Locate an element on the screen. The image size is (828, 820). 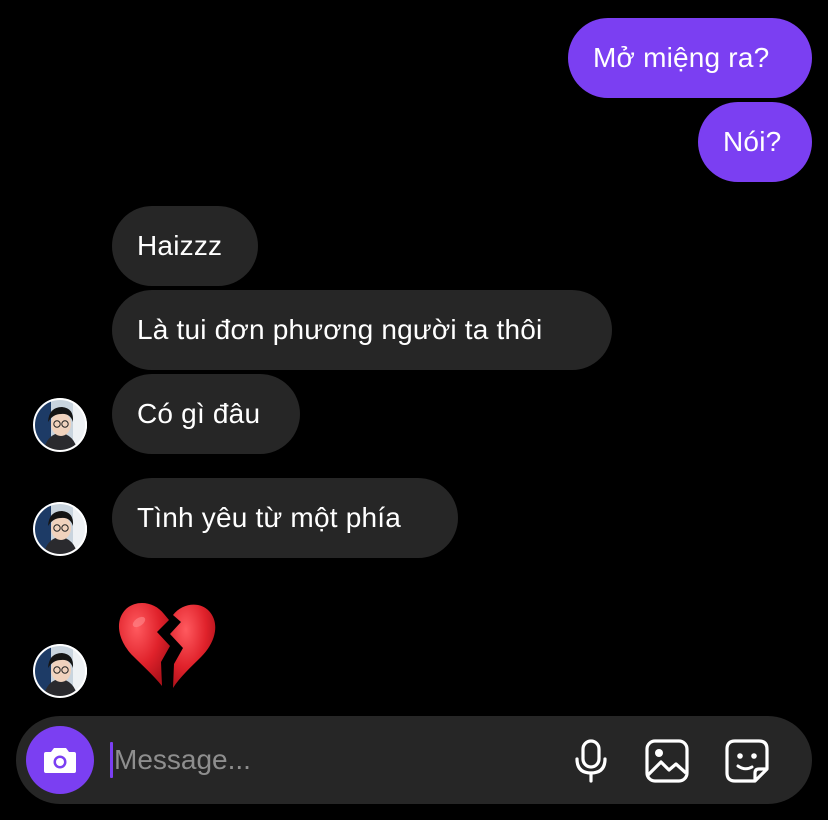
microphone-icon is located at coordinates (591, 761).